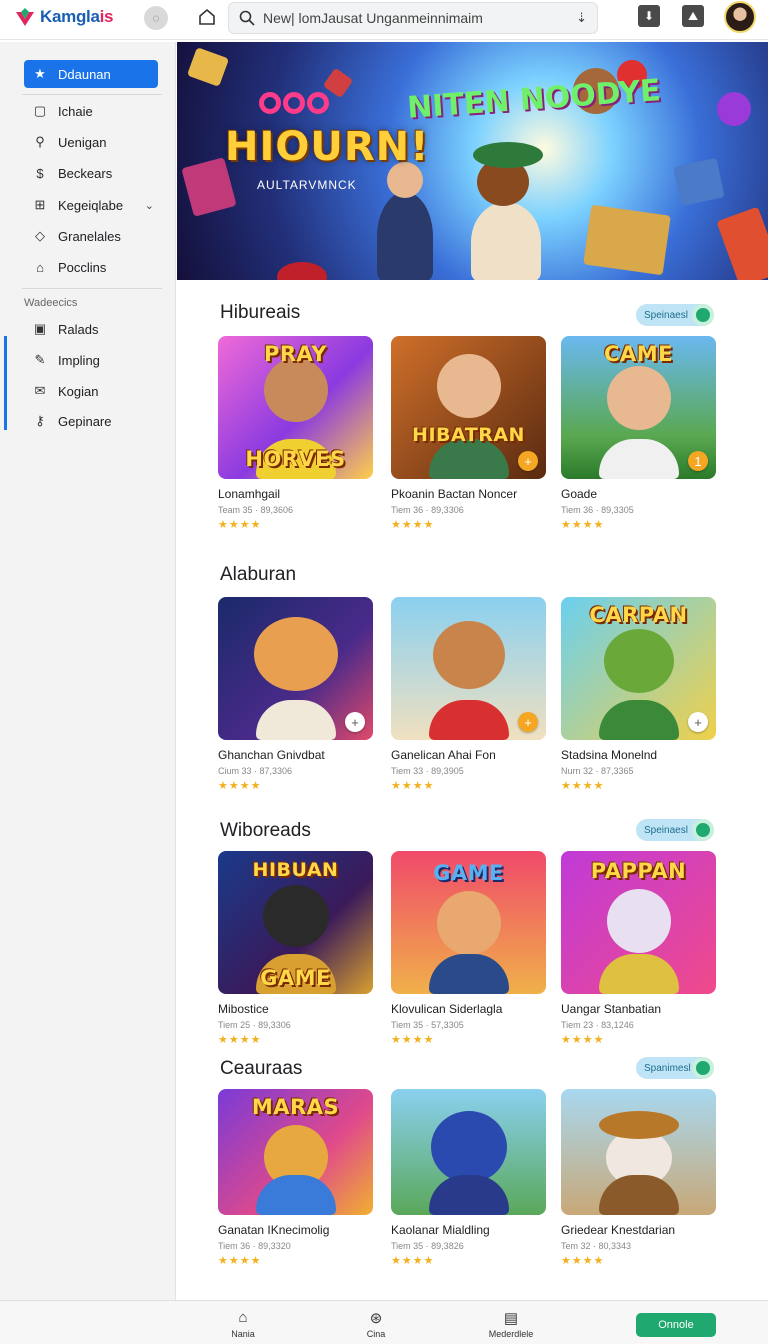 Image resolution: width=768 pixels, height=1344 pixels. Describe the element at coordinates (638, 433) in the screenshot. I see `game-card: CAME 1 Goade Tiem 36 · 89,3305 ★★★★` at that location.